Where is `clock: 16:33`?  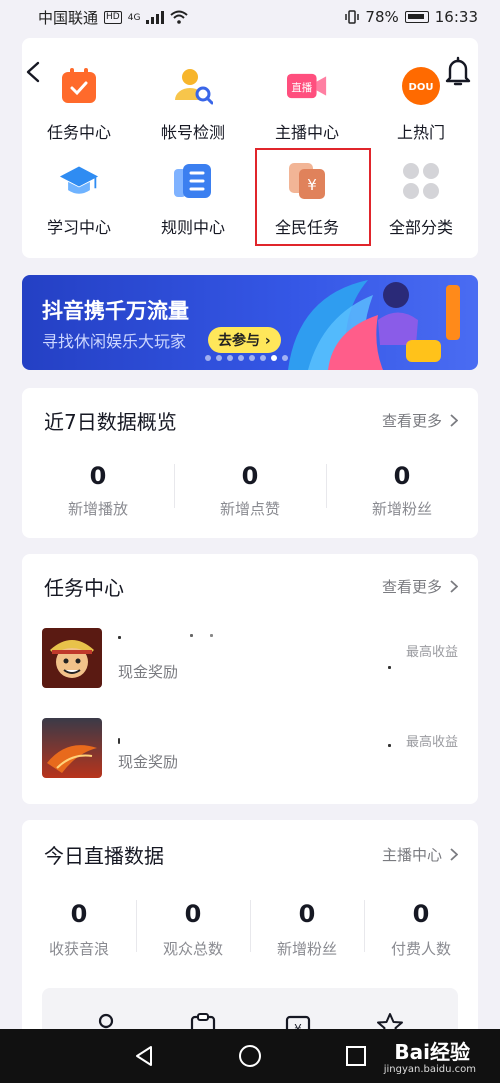
clock: 16:33 is located at coordinates (456, 17).